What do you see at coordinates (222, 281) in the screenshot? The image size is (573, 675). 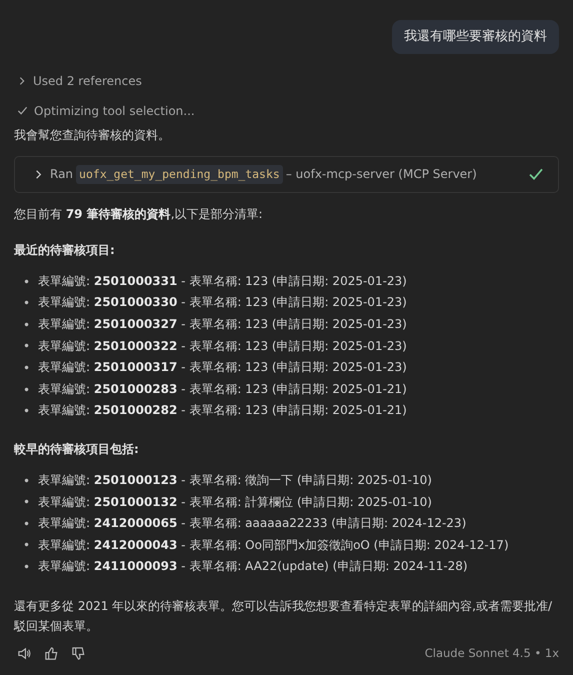 I see `list-item: 表單編號: 2501000331 - 表單名稱: 123 (申請日期: 2025-01-23)` at bounding box center [222, 281].